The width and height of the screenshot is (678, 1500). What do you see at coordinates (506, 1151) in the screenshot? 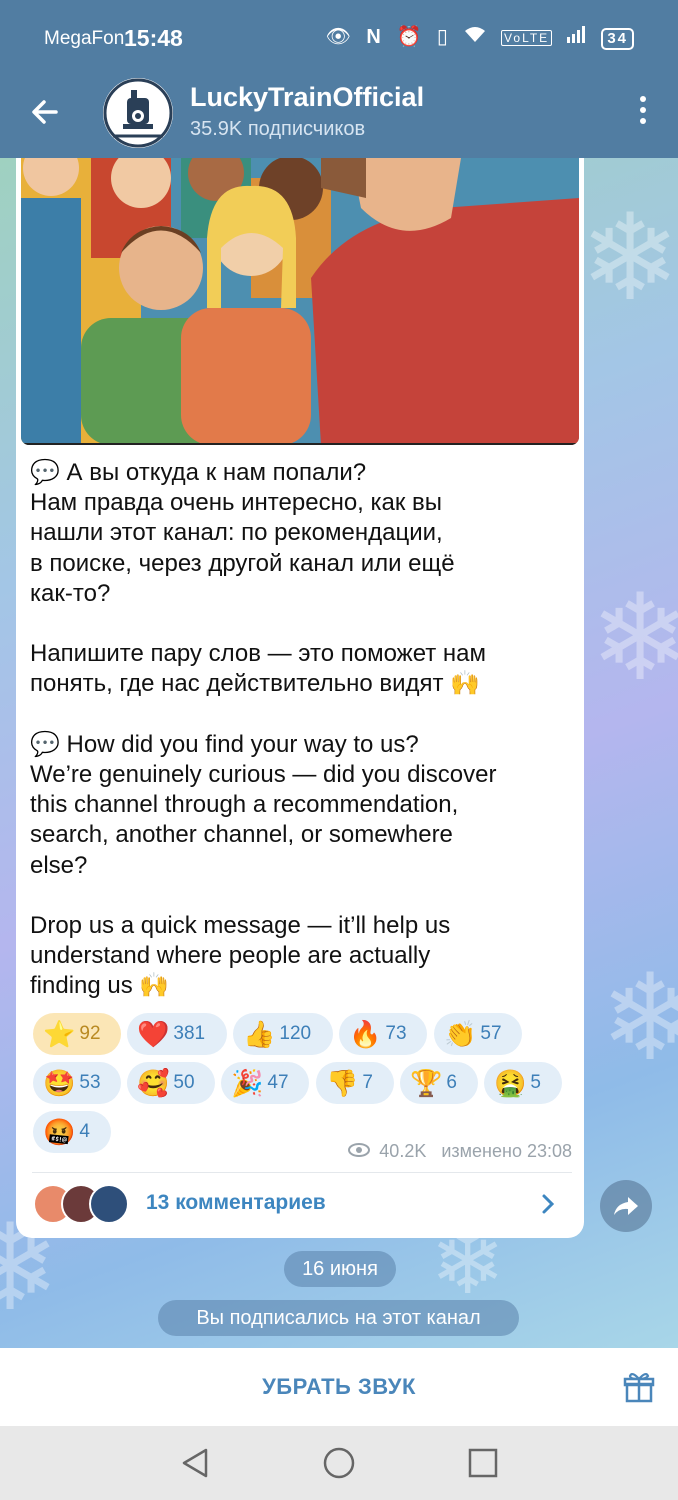
I see `edited-time: изменено 23:08` at bounding box center [506, 1151].